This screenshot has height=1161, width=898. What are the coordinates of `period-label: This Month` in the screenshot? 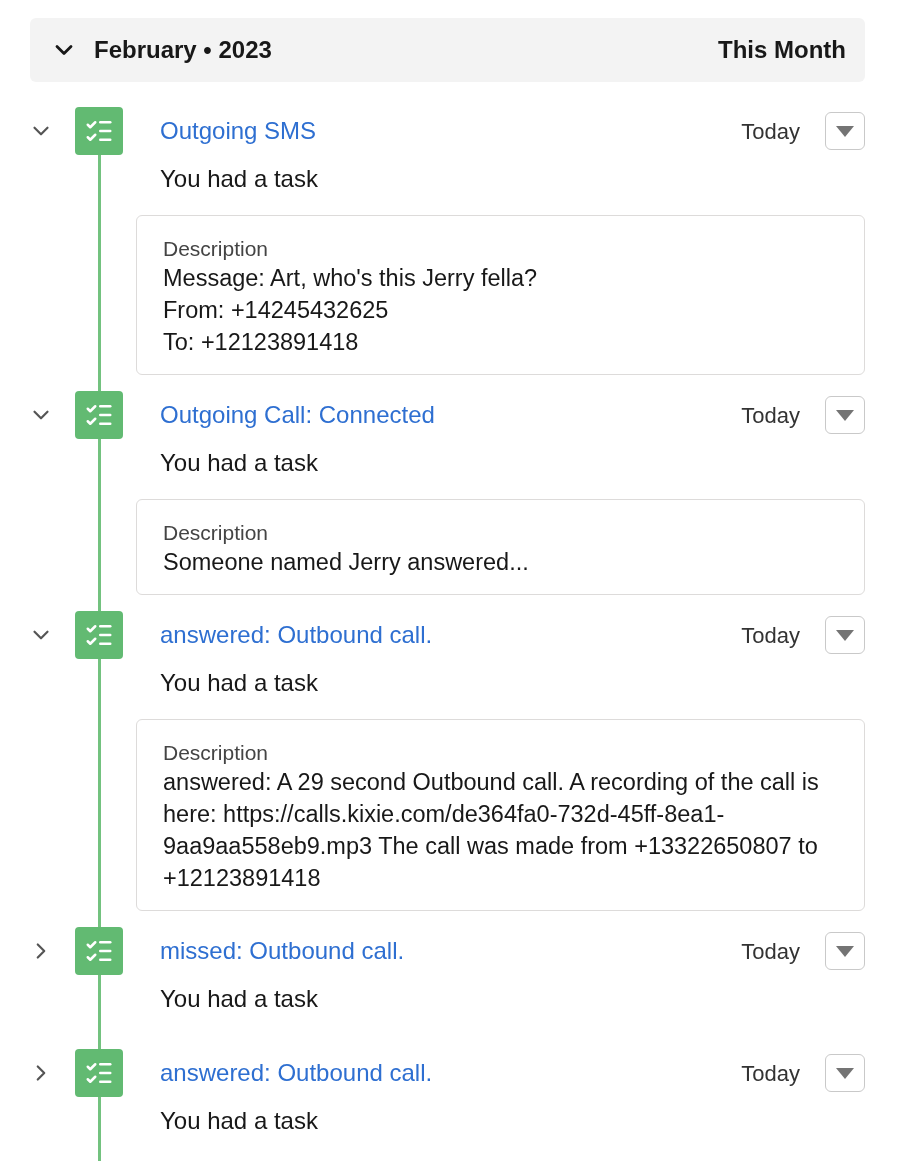 It's located at (782, 50).